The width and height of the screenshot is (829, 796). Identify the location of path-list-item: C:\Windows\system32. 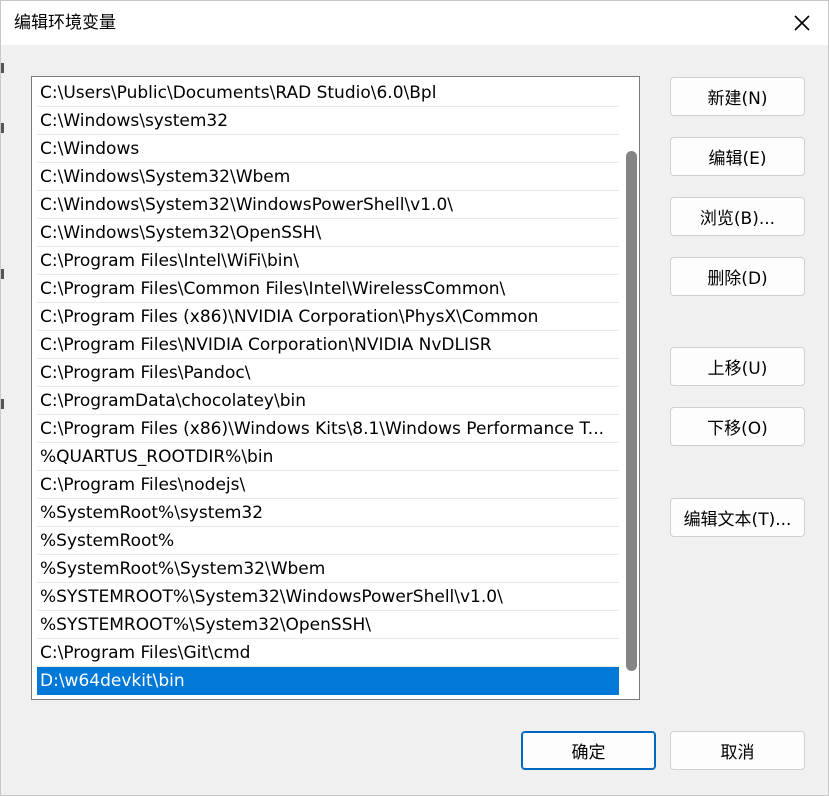
(328, 121).